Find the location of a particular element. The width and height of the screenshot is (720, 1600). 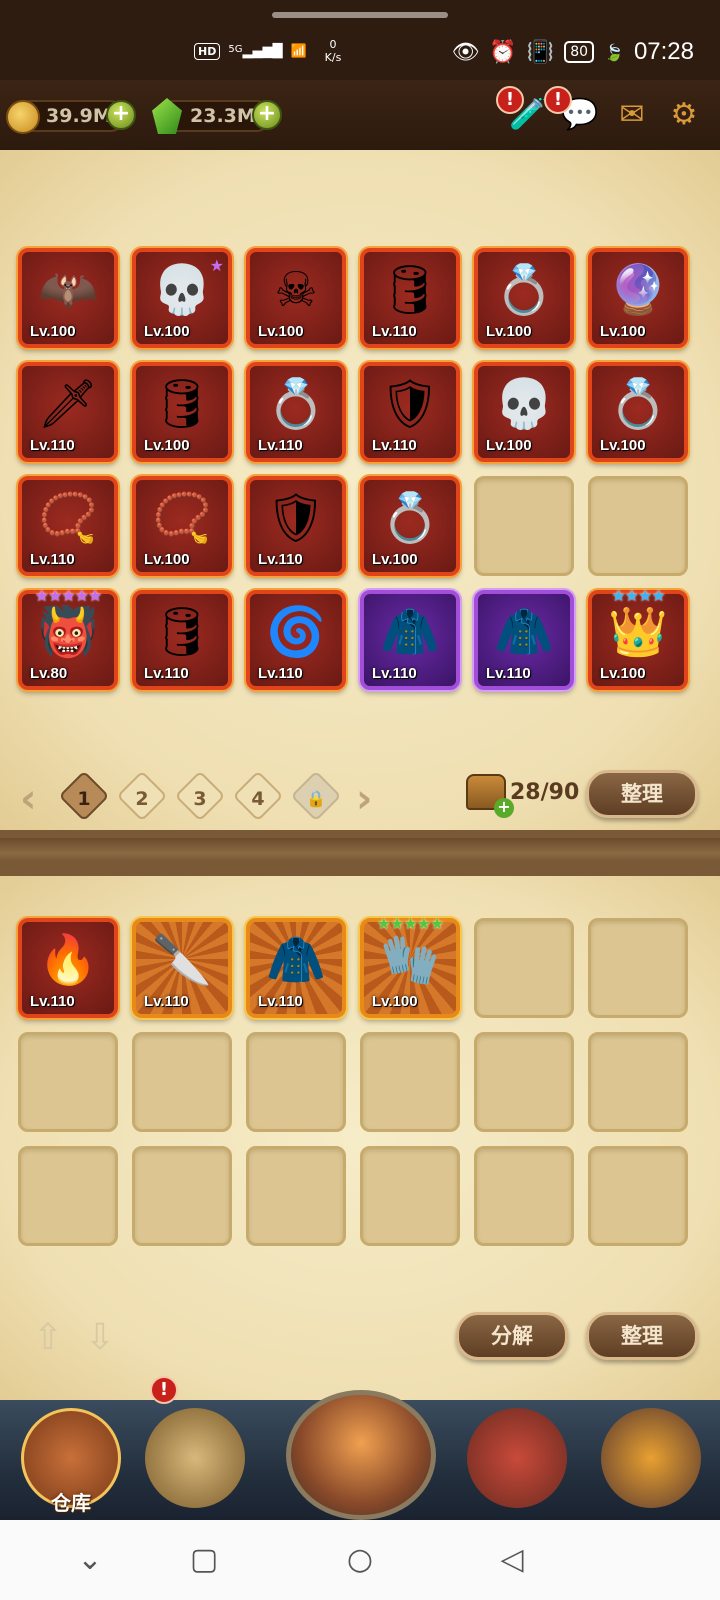

winged-orb-amulet-icon: 🔮 is located at coordinates (638, 290).